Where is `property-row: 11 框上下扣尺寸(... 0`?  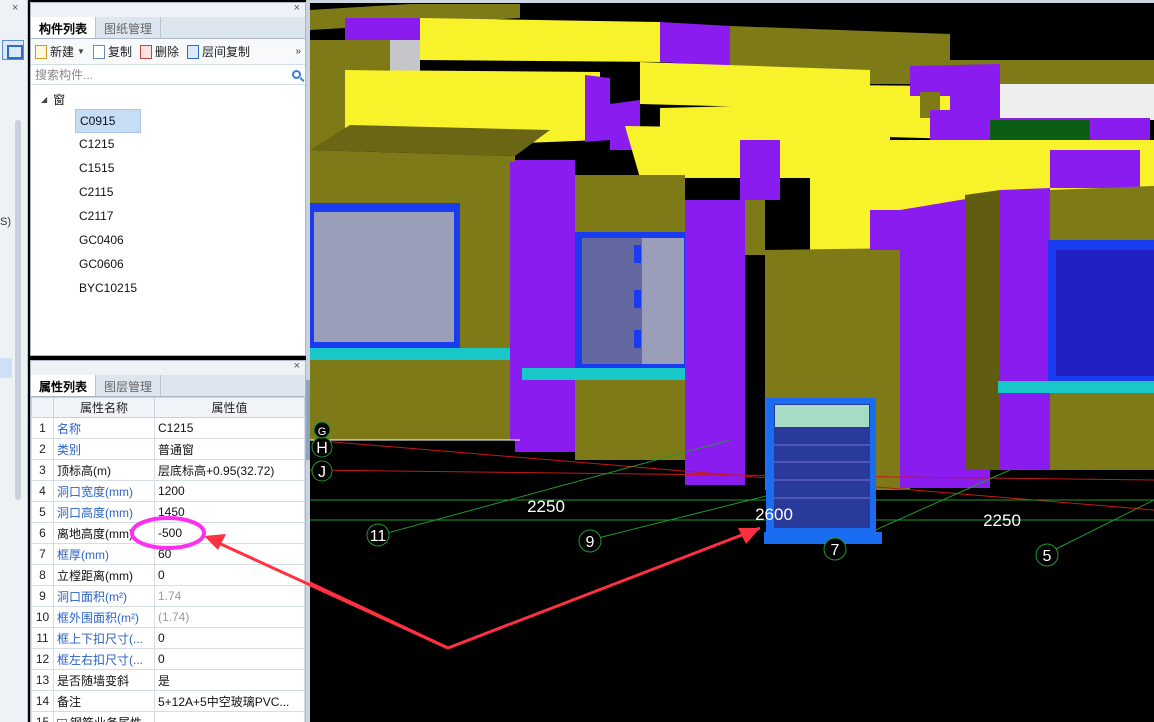 property-row: 11 框上下扣尺寸(... 0 is located at coordinates (168, 638).